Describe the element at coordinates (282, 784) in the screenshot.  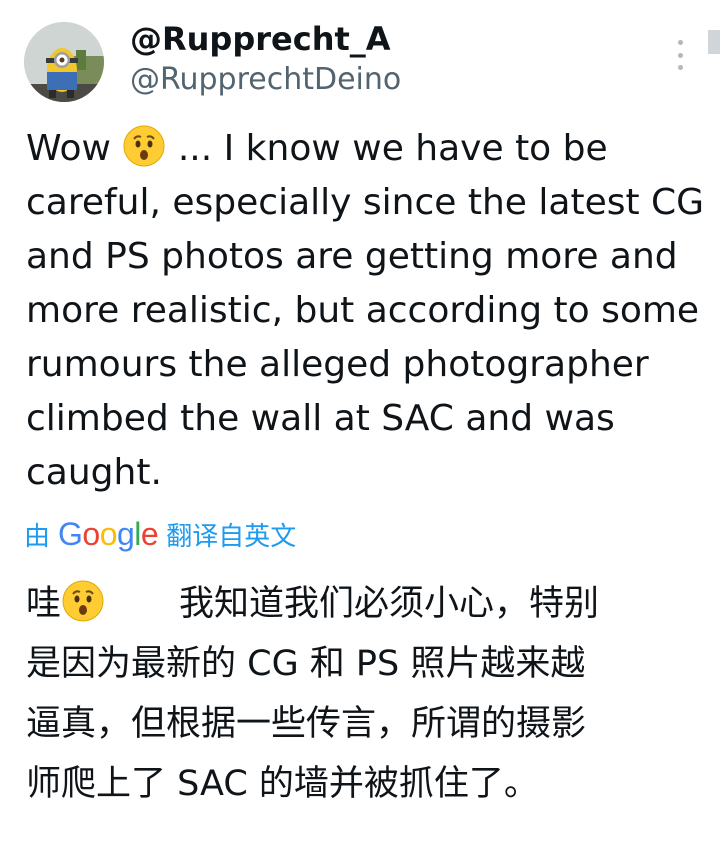
I see `translated-line-4: 师爬上了 SAC 的墙并被抓住了。` at that location.